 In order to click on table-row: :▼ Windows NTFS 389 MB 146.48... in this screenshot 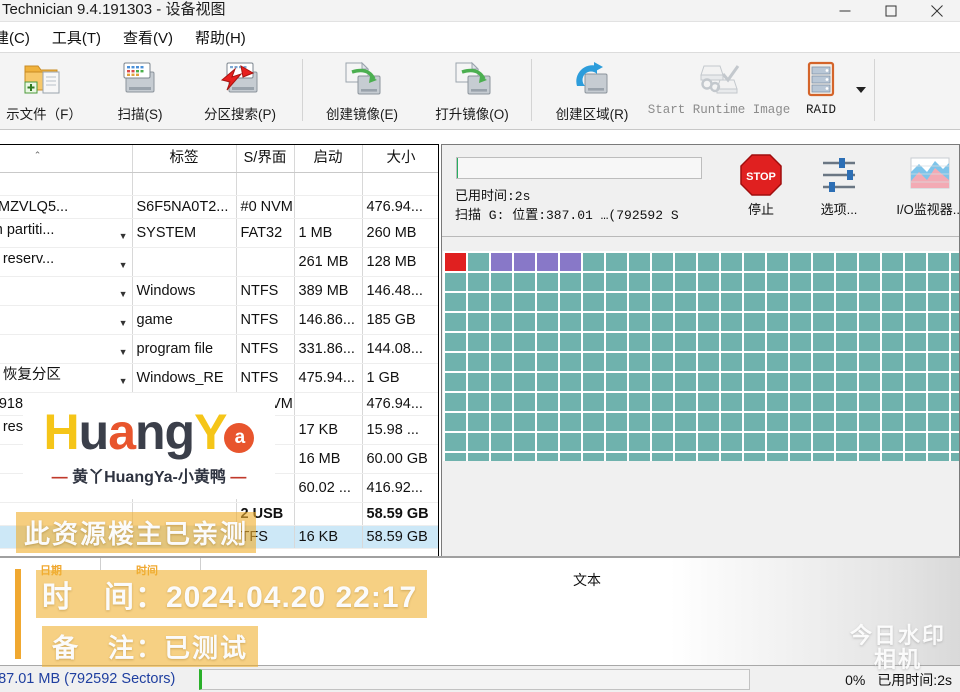, I will do `click(219, 291)`.